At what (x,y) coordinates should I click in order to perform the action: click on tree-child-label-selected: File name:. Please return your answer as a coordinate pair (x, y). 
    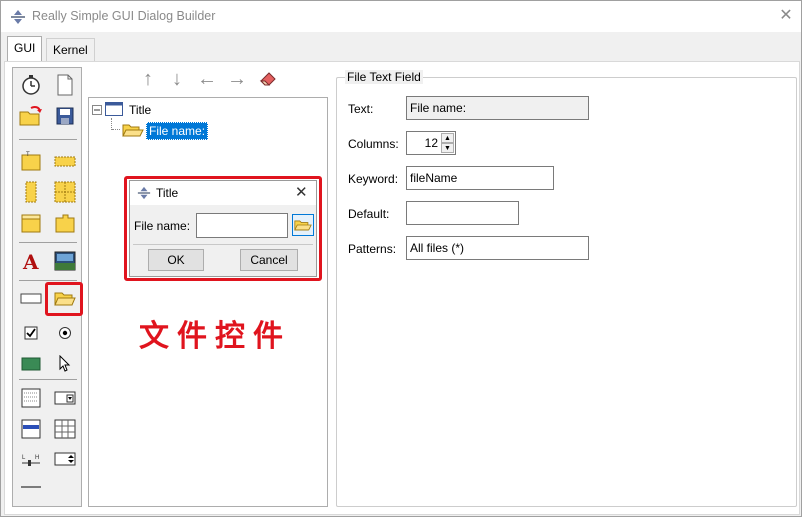
    Looking at the image, I should click on (177, 131).